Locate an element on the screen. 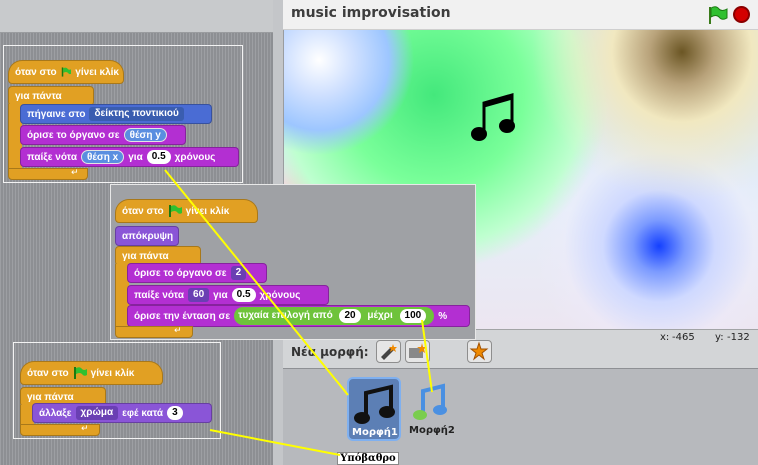  script2-play-note: παίξε νότα 60 για 0.5 χρόνους is located at coordinates (228, 295).